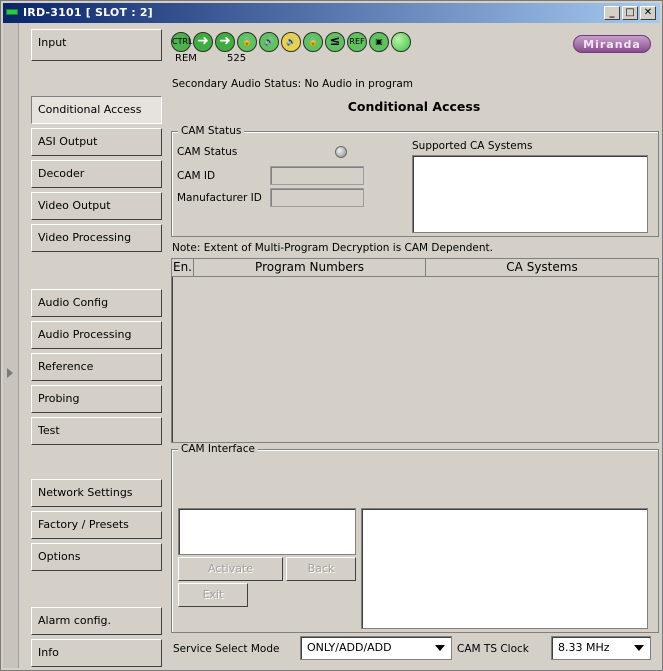 This screenshot has width=663, height=671. What do you see at coordinates (85, 334) in the screenshot?
I see `sidebar-item-label: Audio Processing` at bounding box center [85, 334].